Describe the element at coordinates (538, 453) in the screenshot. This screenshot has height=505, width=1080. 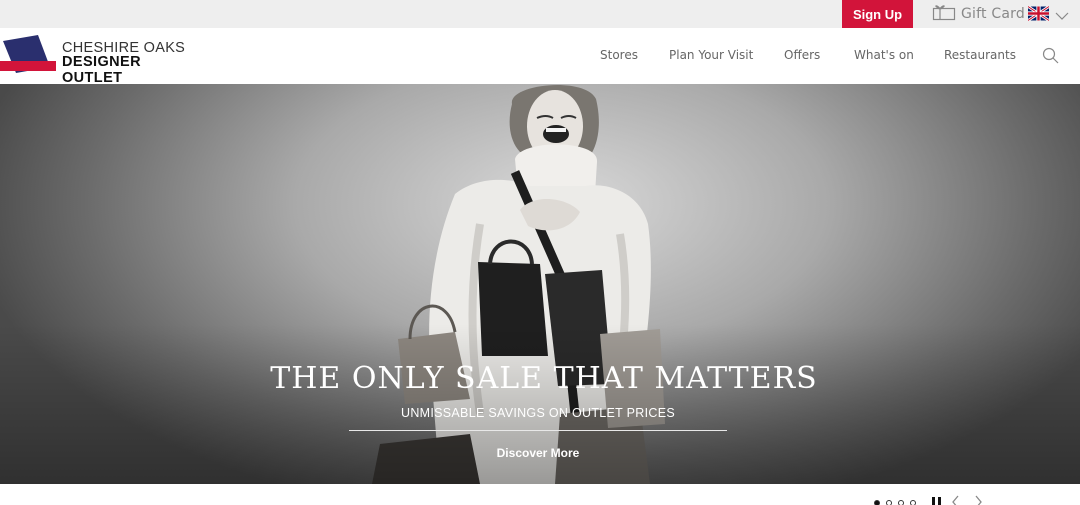
I see `discover-more-button: Discover More` at that location.